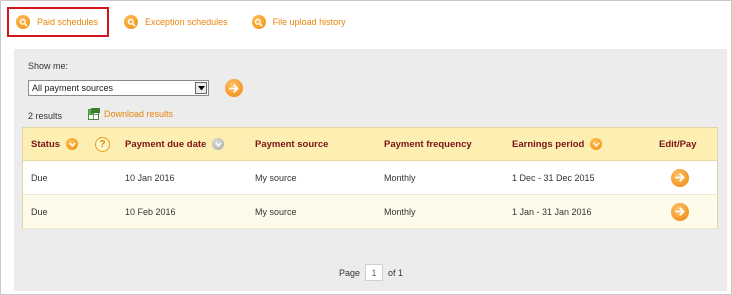  Describe the element at coordinates (370, 144) in the screenshot. I see `table-header: Status ? Payment due date Payment source` at that location.